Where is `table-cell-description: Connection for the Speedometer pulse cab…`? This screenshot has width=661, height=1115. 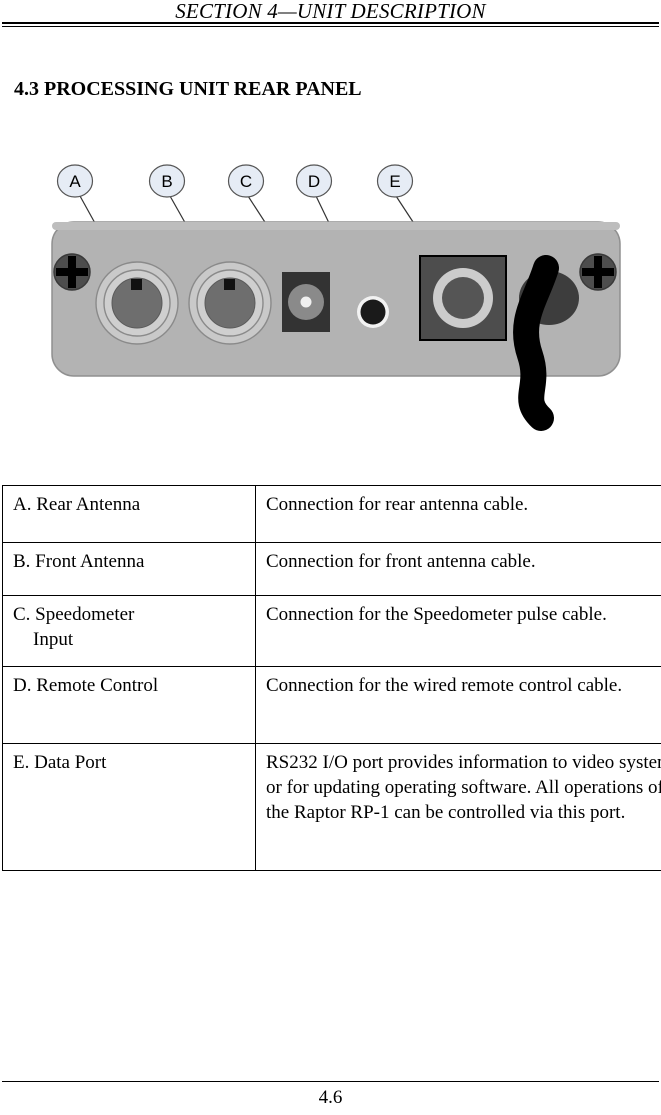
table-cell-description: Connection for the Speedometer pulse cab… is located at coordinates (458, 631).